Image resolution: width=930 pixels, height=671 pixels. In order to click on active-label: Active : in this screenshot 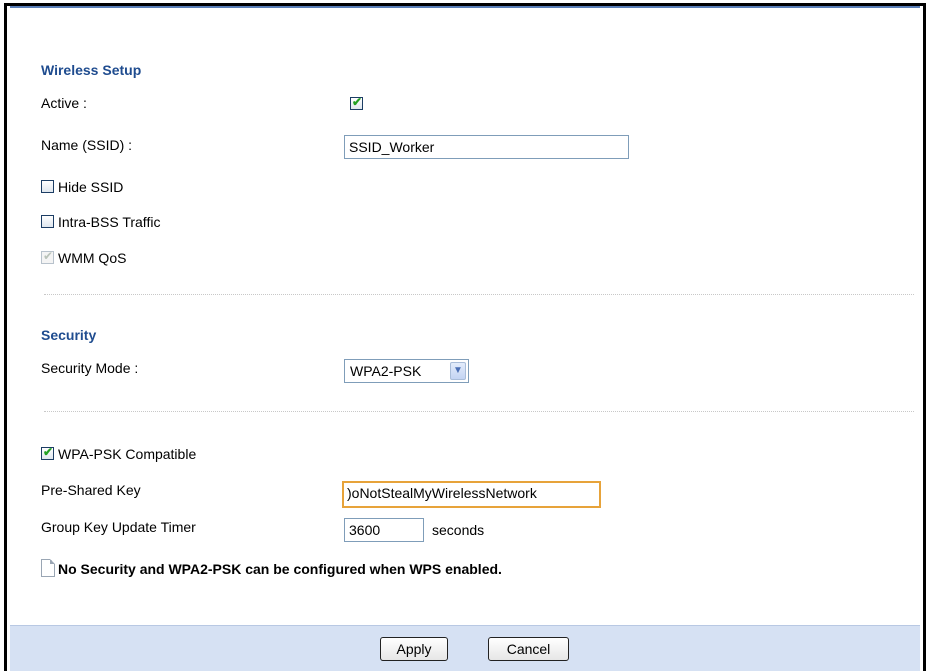, I will do `click(64, 103)`.